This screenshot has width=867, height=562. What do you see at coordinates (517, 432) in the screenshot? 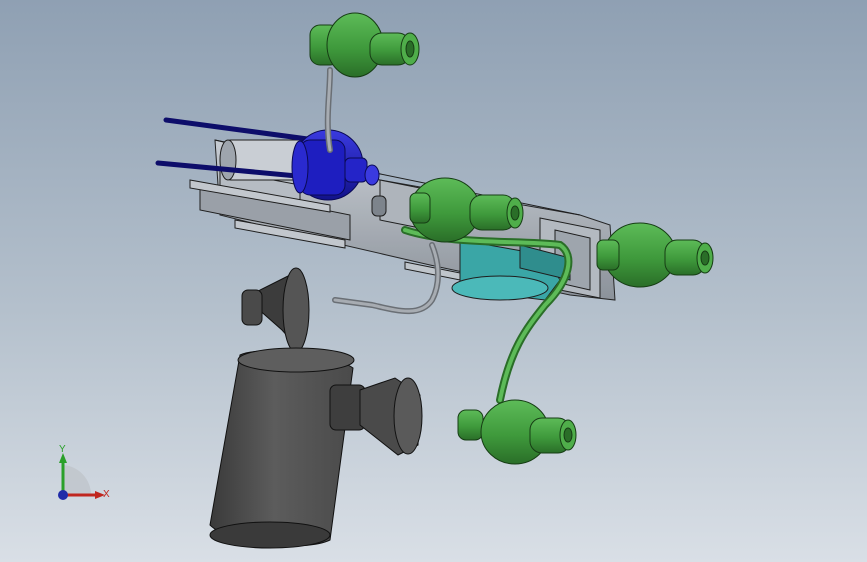
I see `green-fitting-bottom` at bounding box center [517, 432].